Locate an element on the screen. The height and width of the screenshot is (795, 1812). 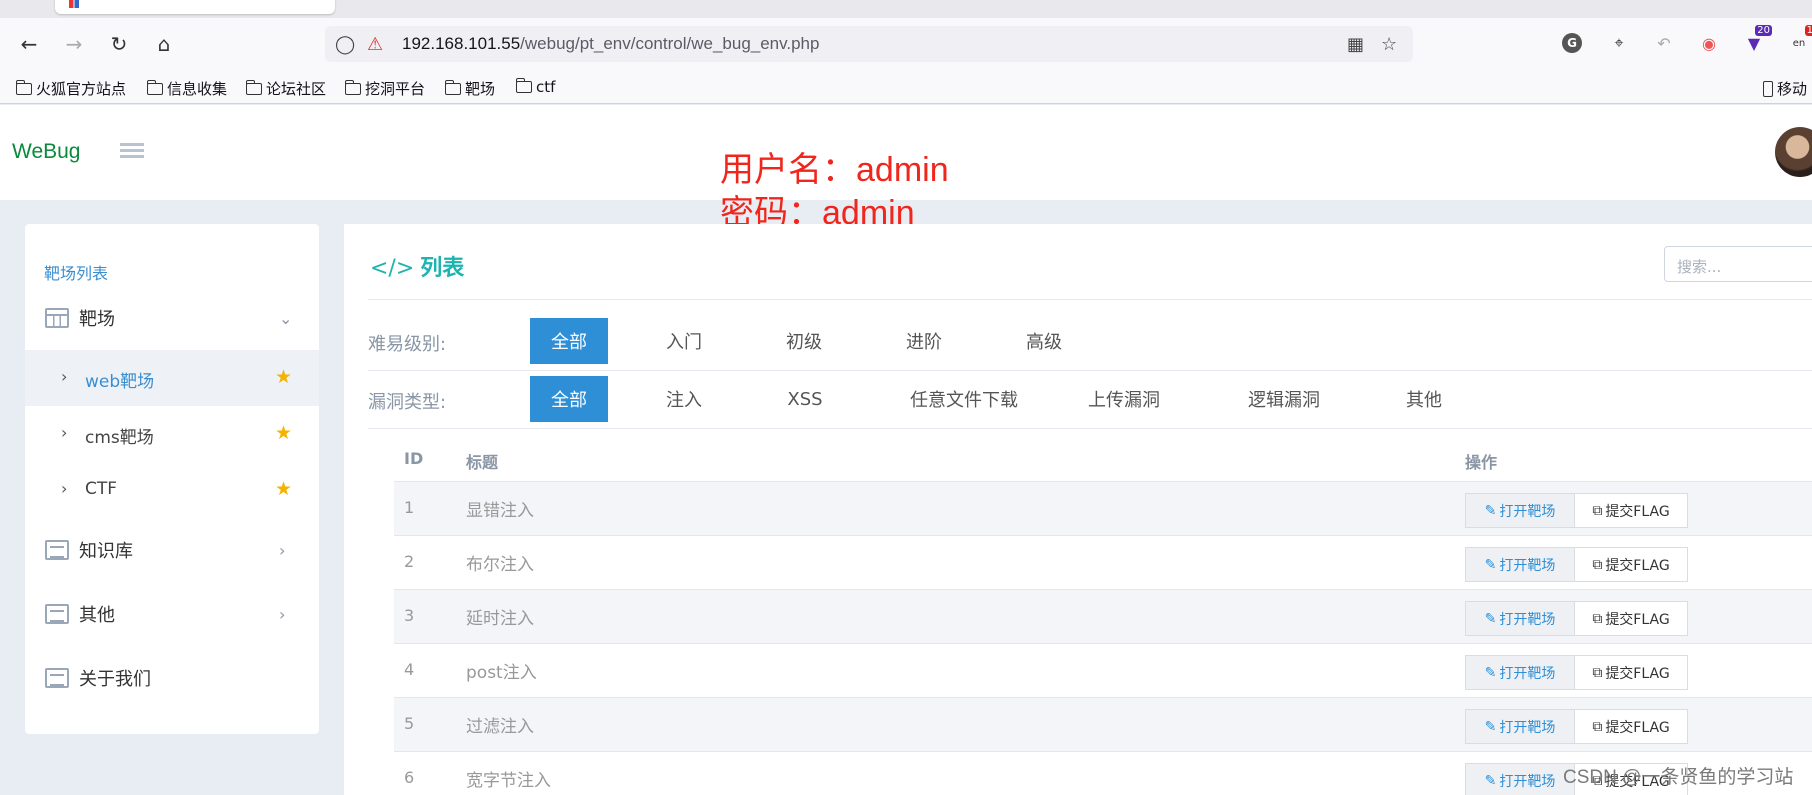
table-row: 5 过滤注入 ✎ 打开靶场 ⧉ 提交FLAG is located at coordinates (1103, 724).